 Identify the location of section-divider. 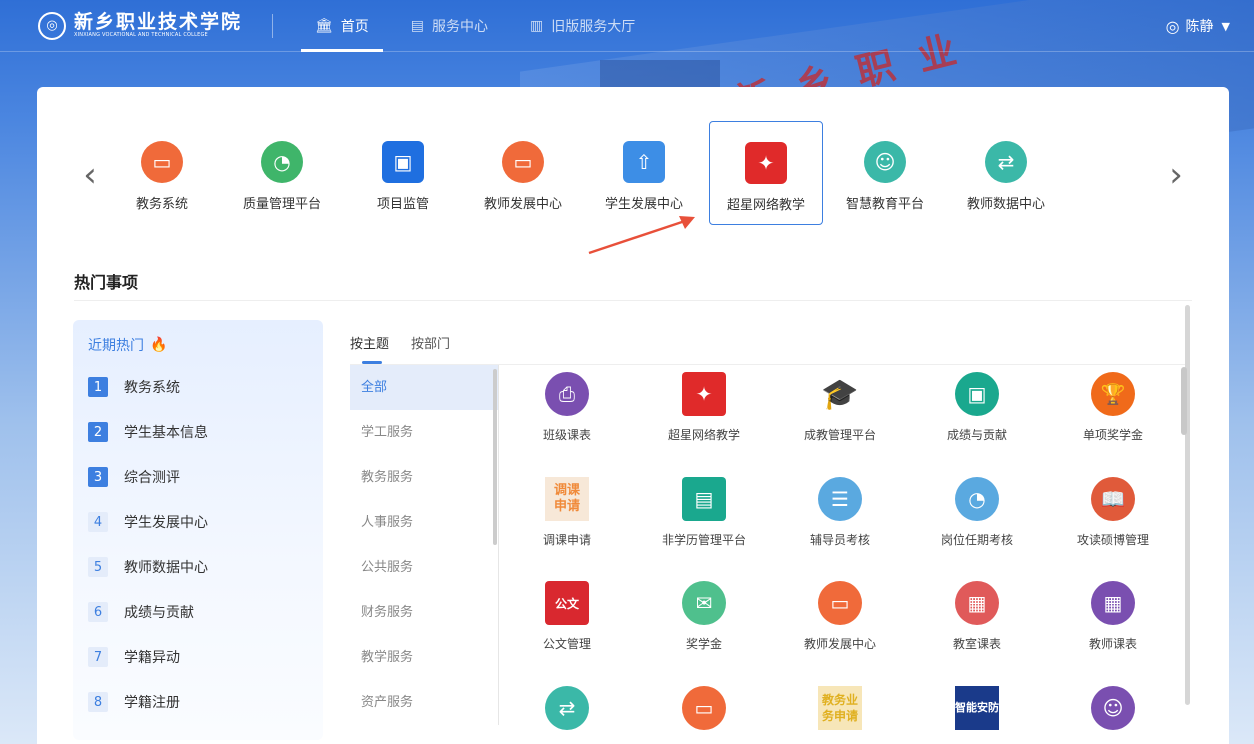
(633, 300).